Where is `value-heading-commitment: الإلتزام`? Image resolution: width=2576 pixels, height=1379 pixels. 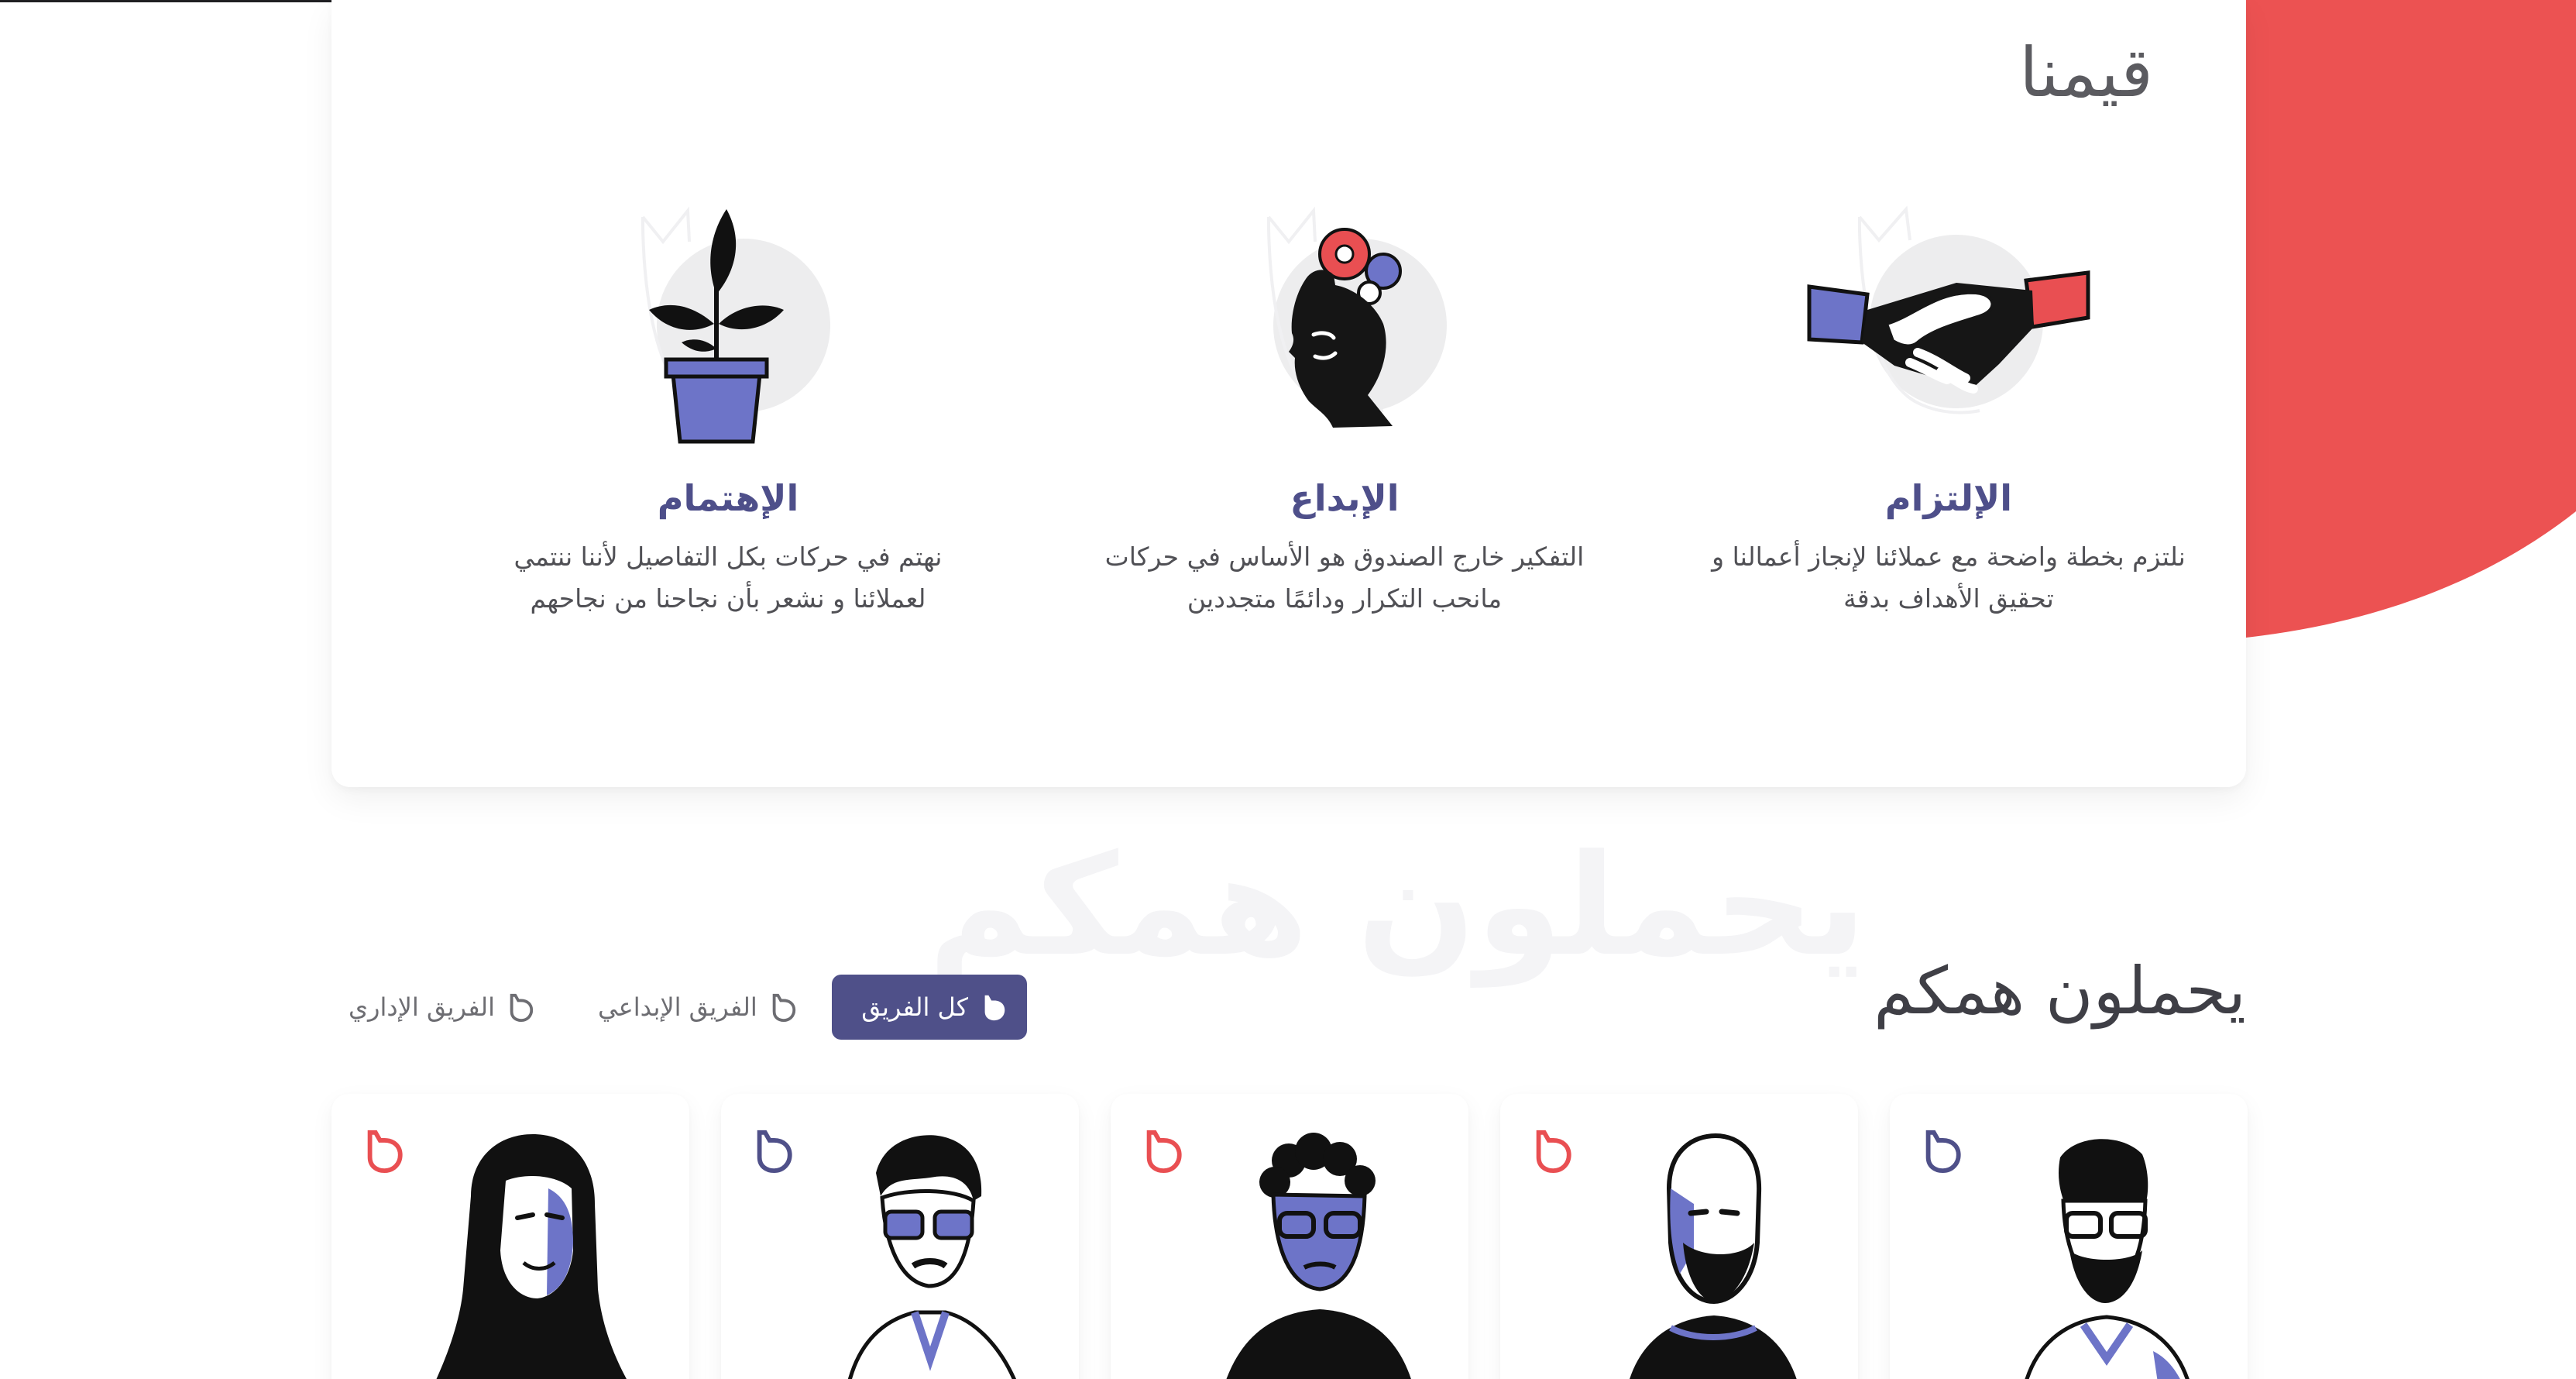 value-heading-commitment: الإلتزام is located at coordinates (1948, 498).